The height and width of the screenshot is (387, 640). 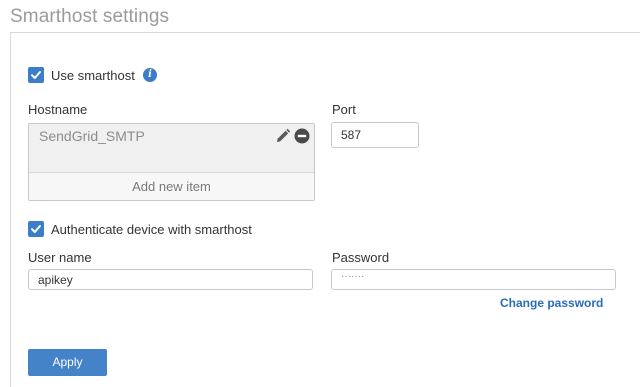 I want to click on use-smarthost-checkbox, so click(x=36, y=75).